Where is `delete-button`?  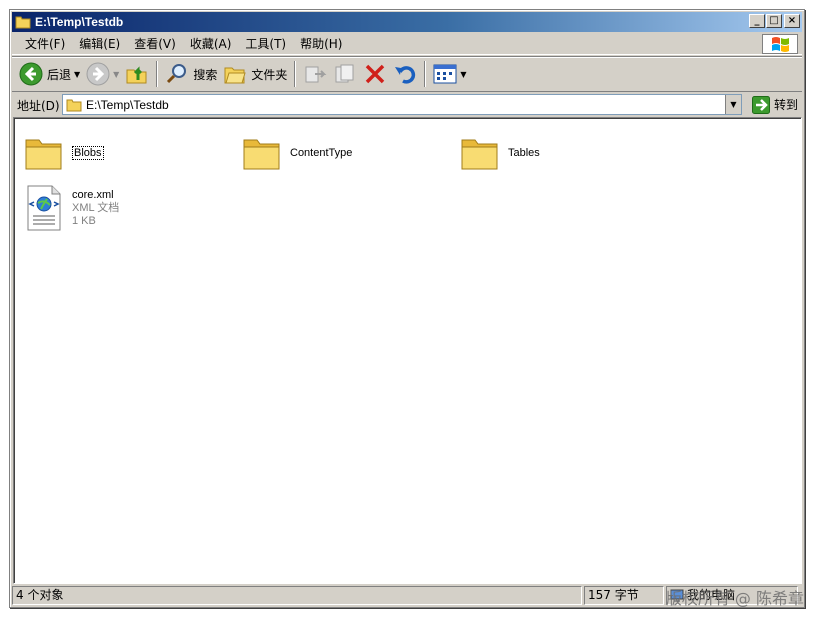 delete-button is located at coordinates (375, 74).